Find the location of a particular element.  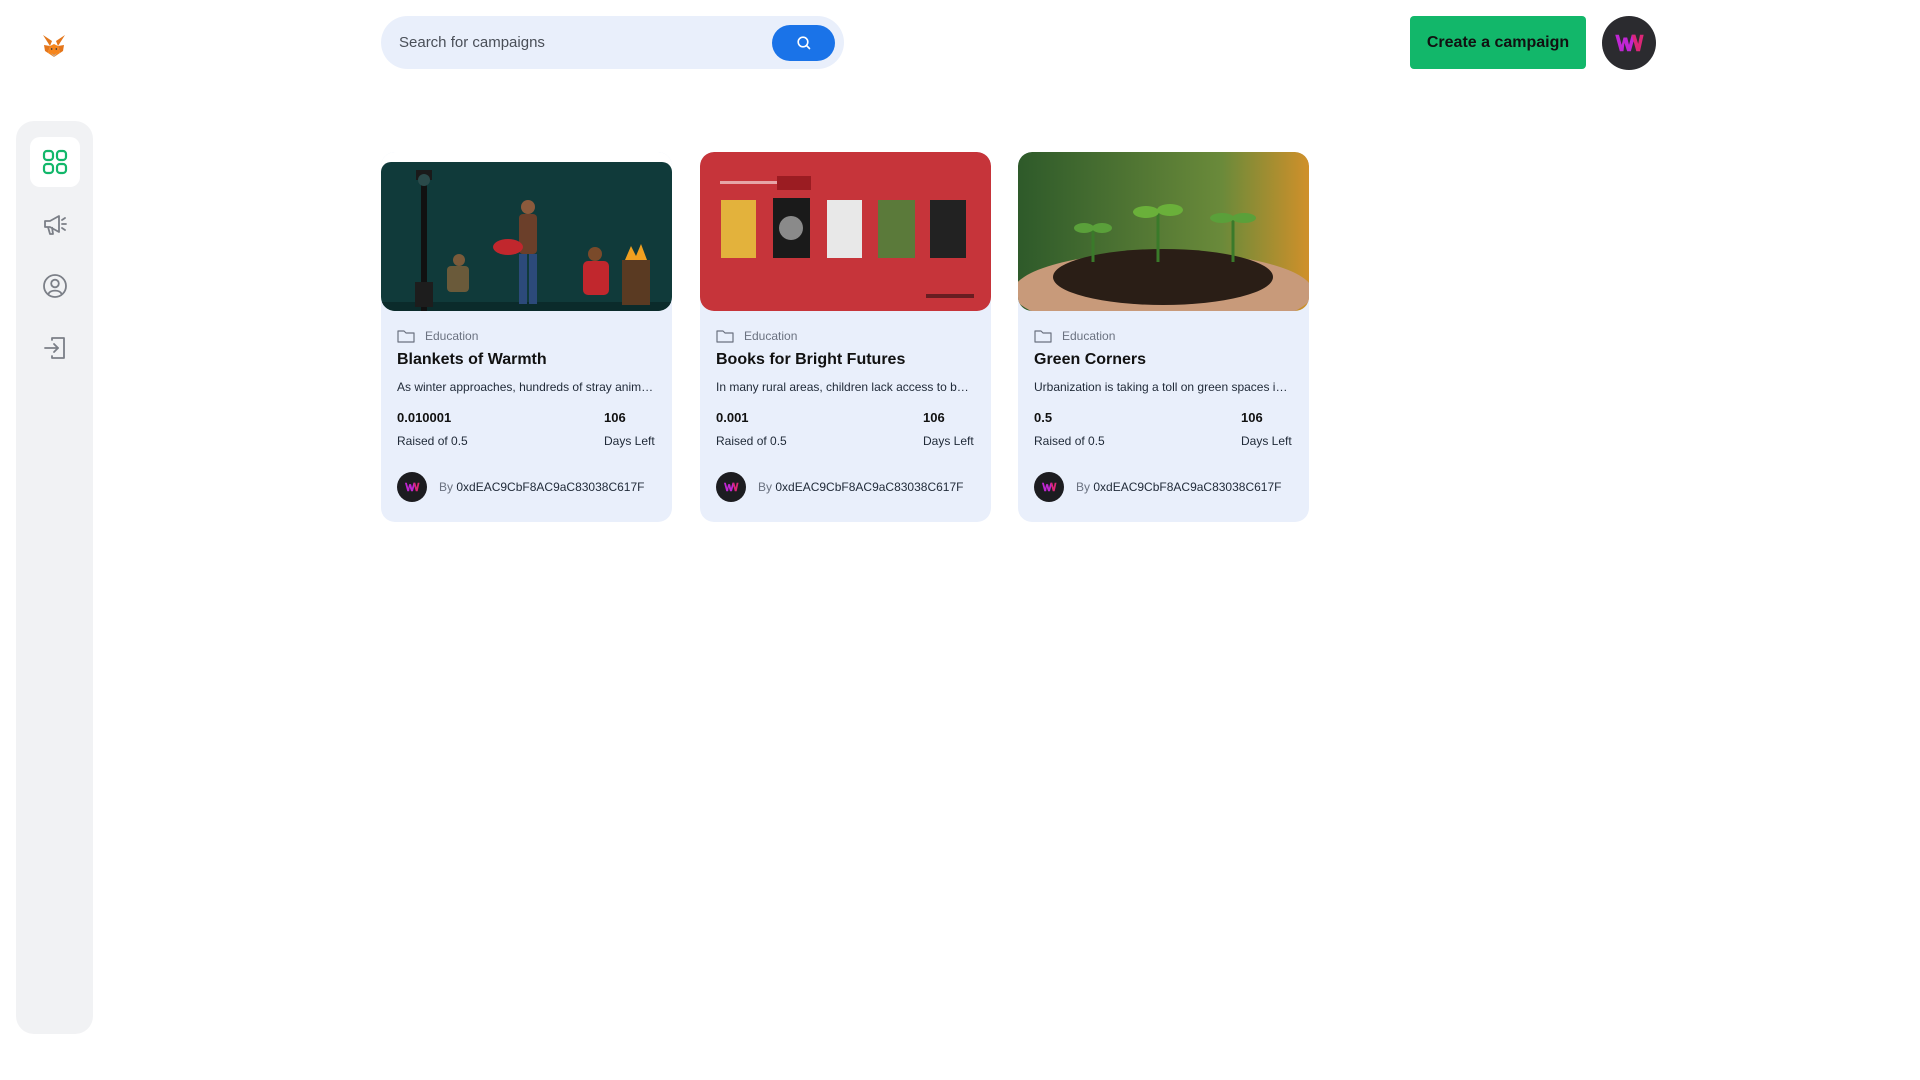

sidebar-item-dashboard is located at coordinates (54, 162).